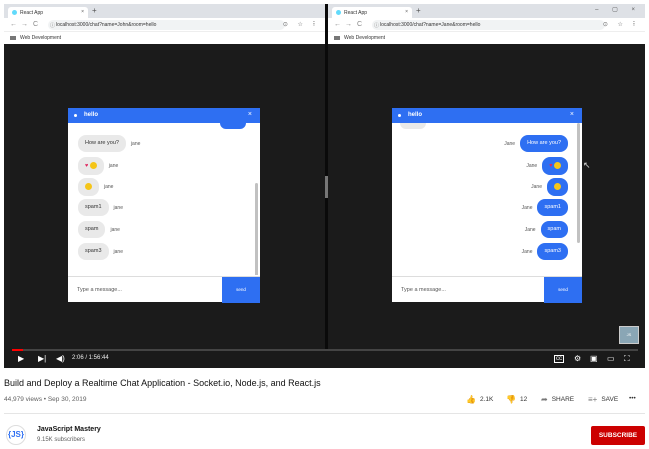  I want to click on message-row: Jane, so click(547, 187).